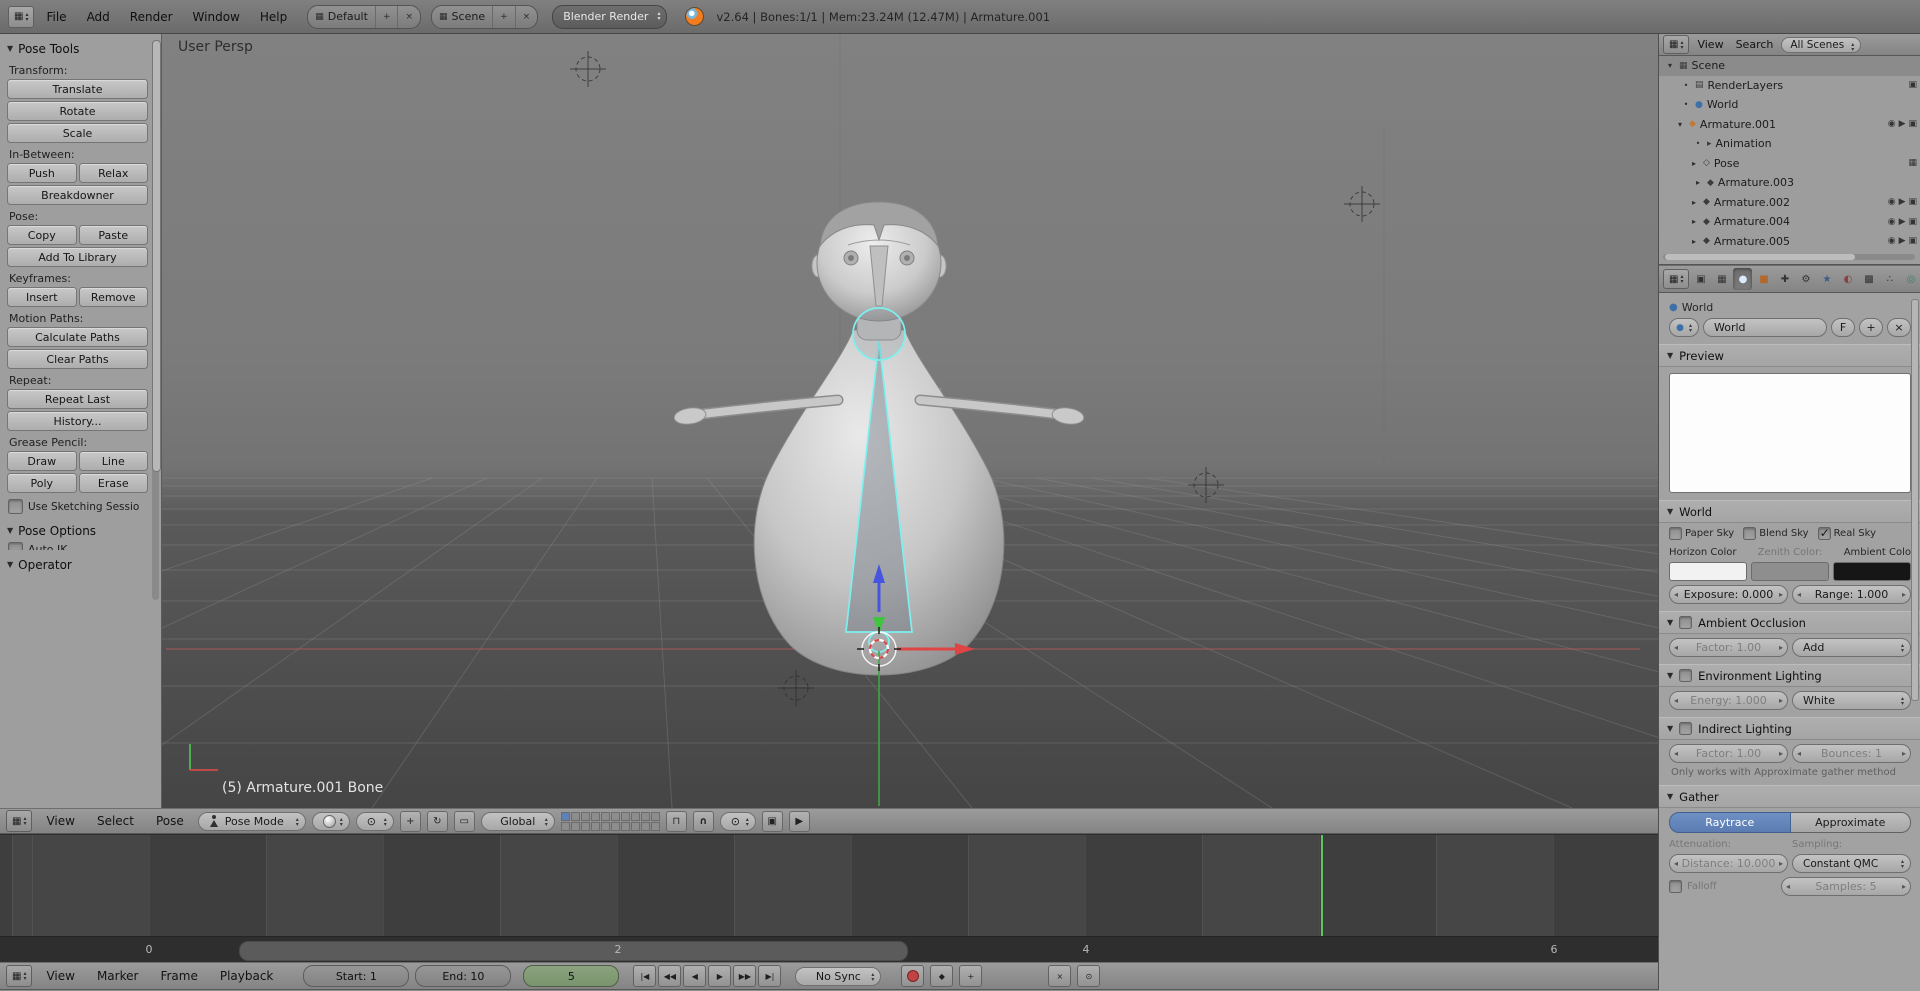 The image size is (1920, 991). Describe the element at coordinates (1846, 886) in the screenshot. I see `samples-slider: Samples: 5` at that location.